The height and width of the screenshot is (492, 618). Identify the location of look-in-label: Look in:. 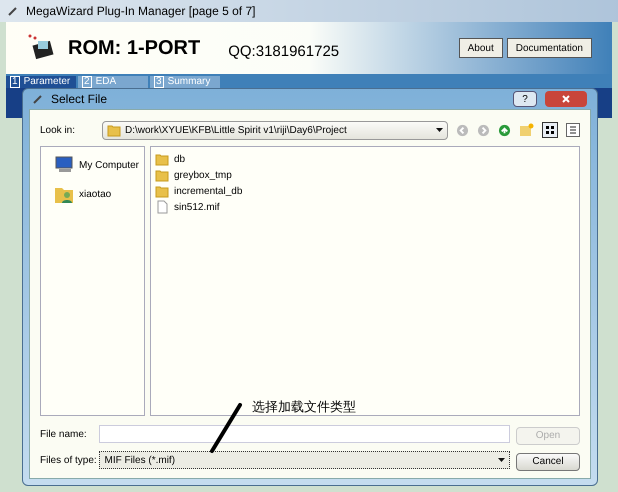
(58, 131).